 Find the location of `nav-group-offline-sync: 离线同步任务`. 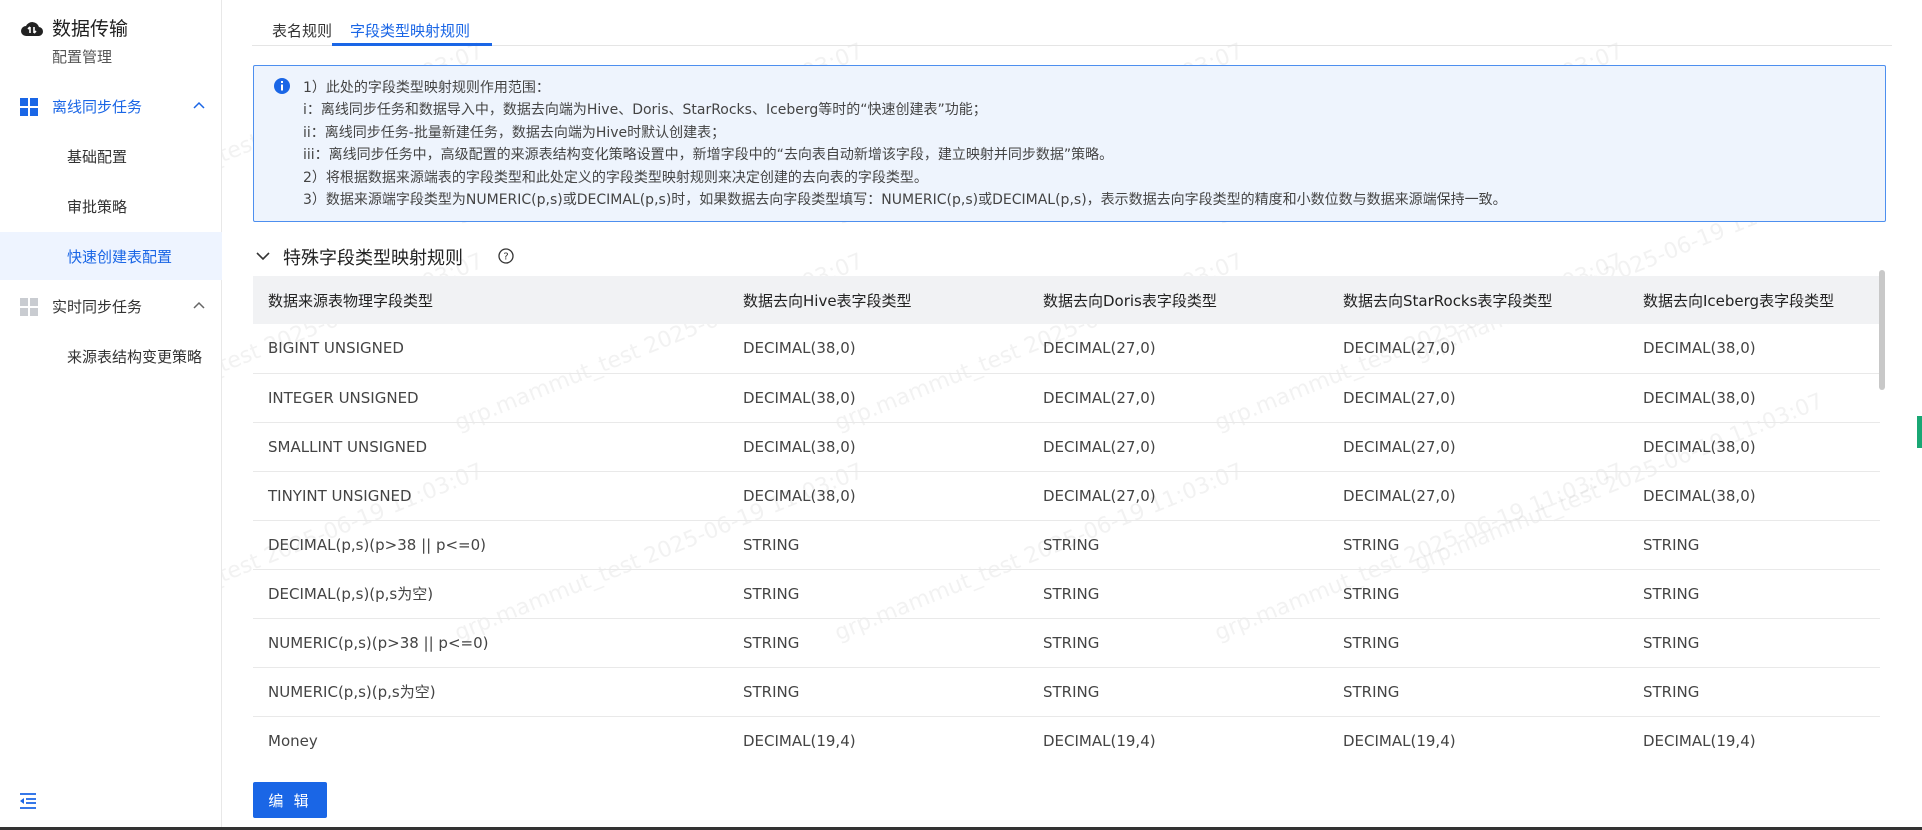

nav-group-offline-sync: 离线同步任务 is located at coordinates (111, 107).